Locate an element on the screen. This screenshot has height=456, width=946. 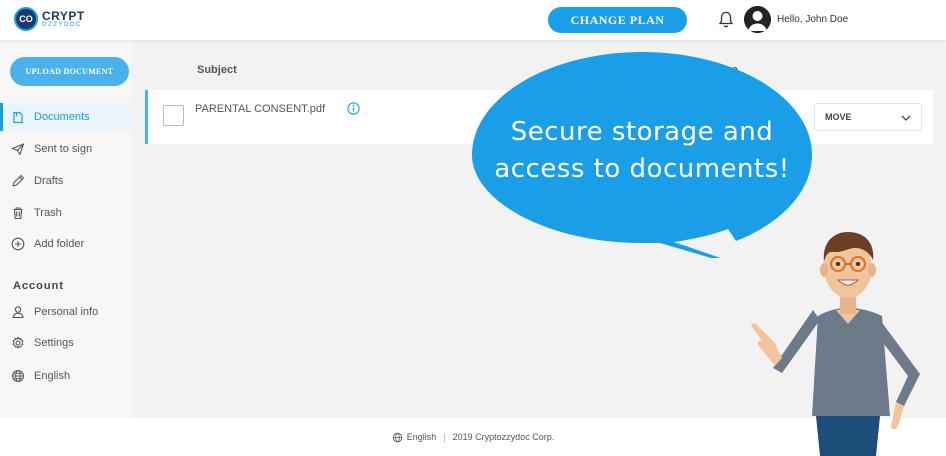
sidebar-item-sent-to-sign: Sent to sign is located at coordinates (65, 149).